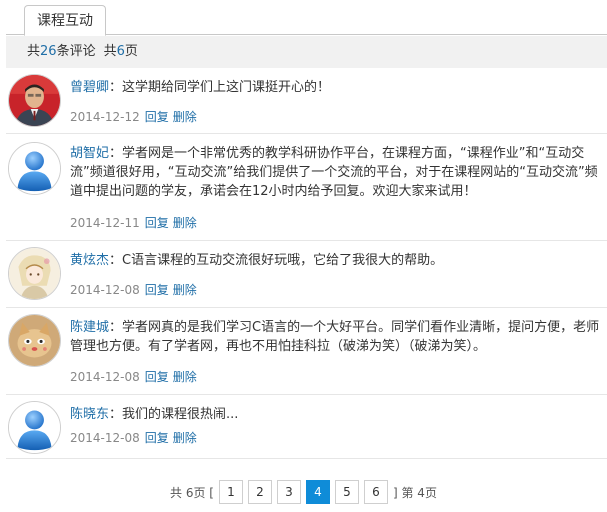 The image size is (607, 512). I want to click on comment-body: 曾碧卿：这学期给同学们上这门课挺开心的！, so click(200, 87).